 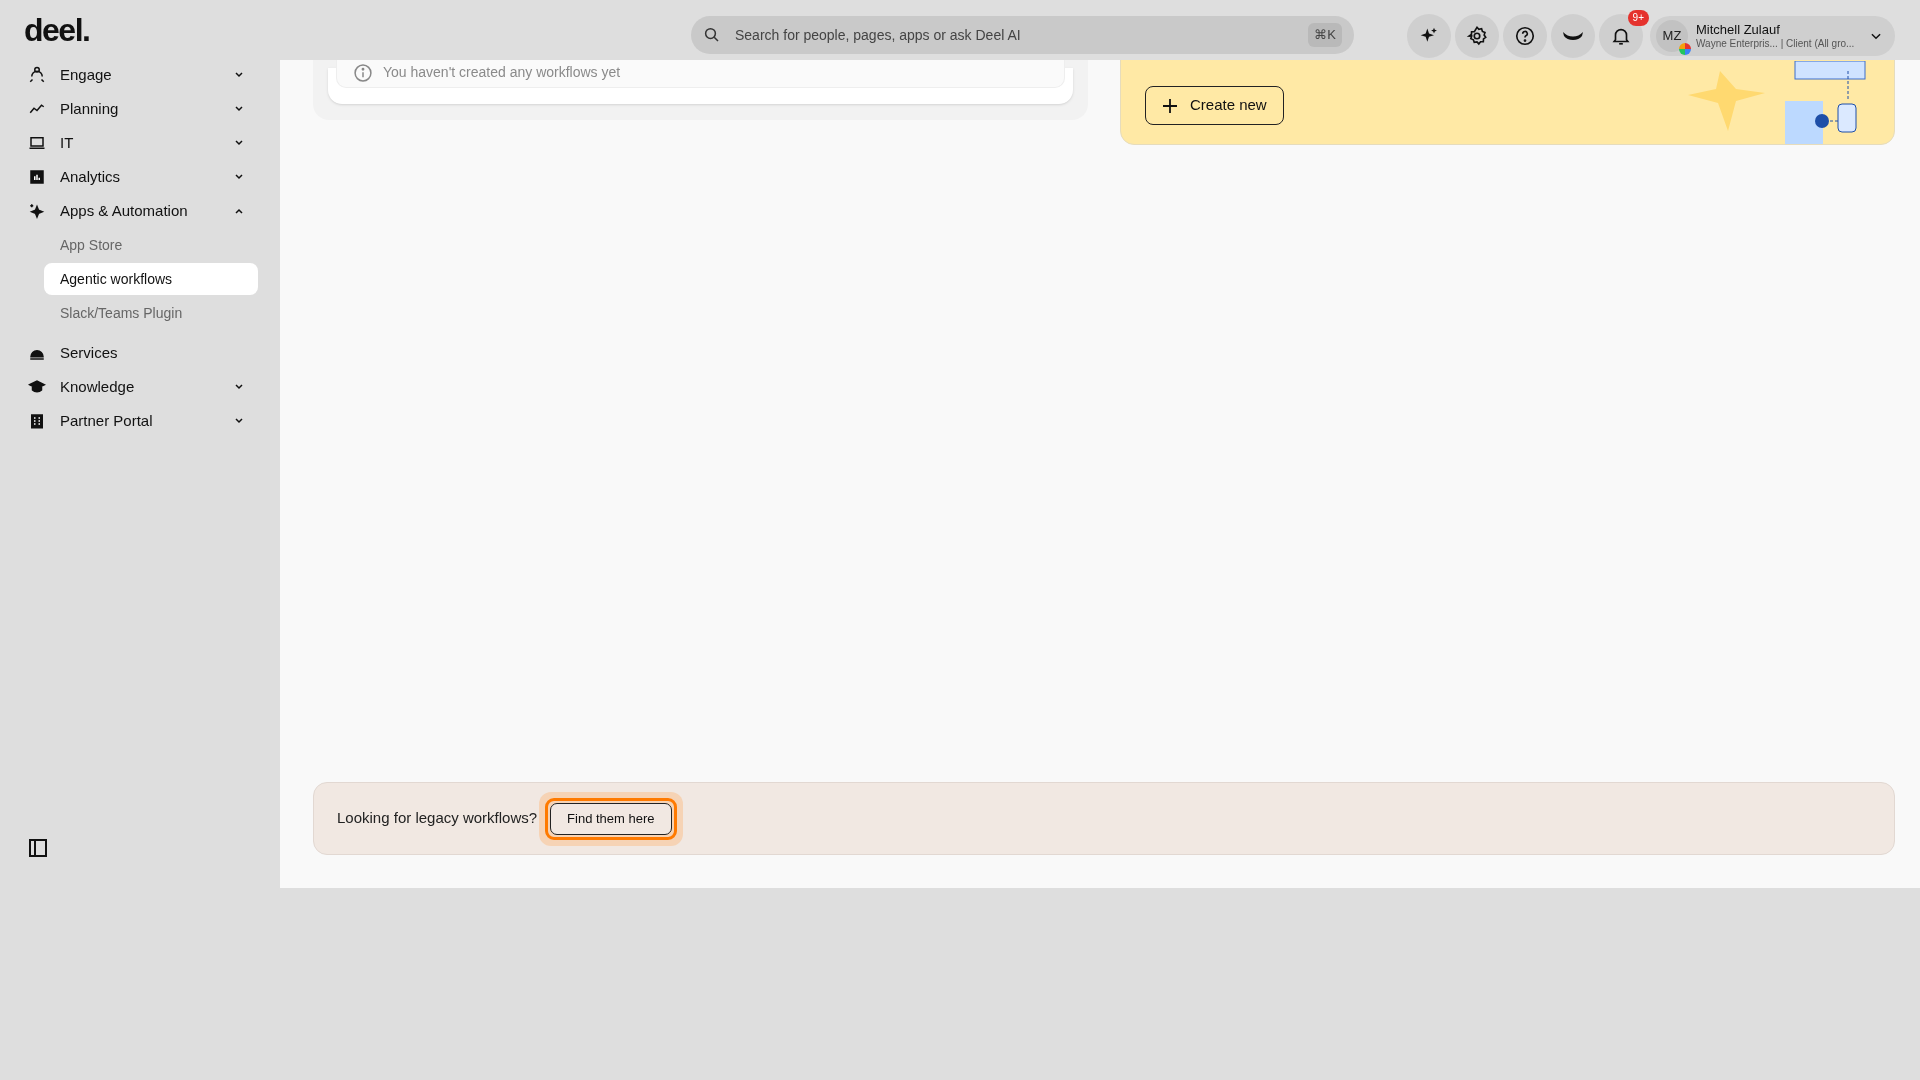 I want to click on plus-icon, so click(x=1170, y=105).